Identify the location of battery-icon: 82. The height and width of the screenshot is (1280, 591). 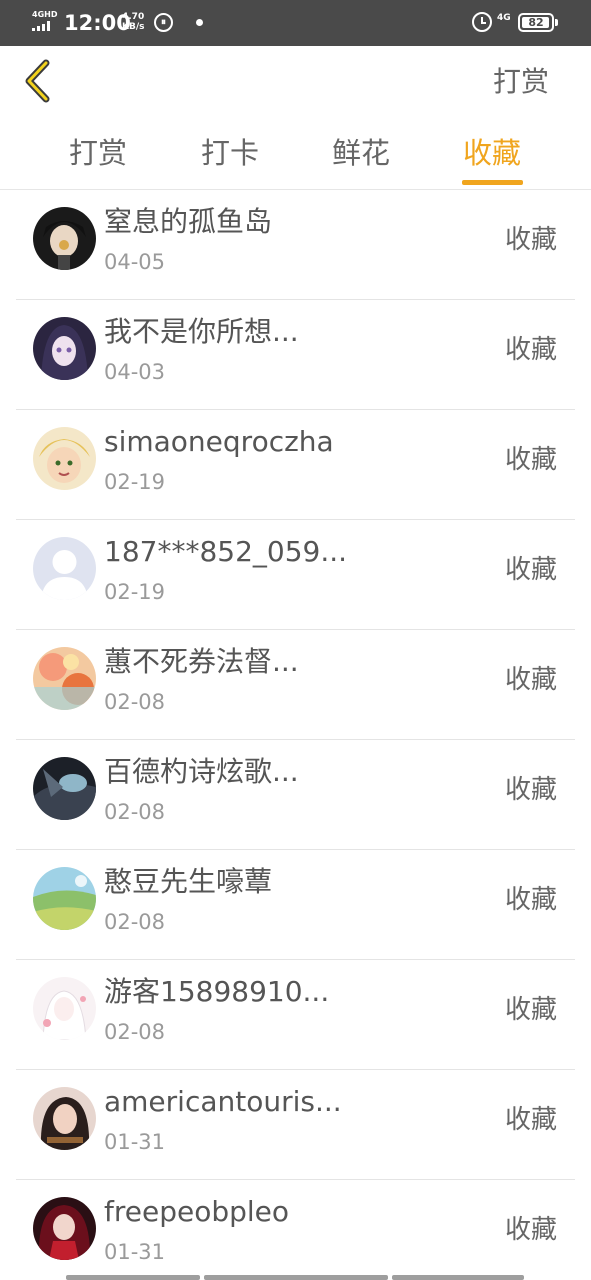
(536, 22).